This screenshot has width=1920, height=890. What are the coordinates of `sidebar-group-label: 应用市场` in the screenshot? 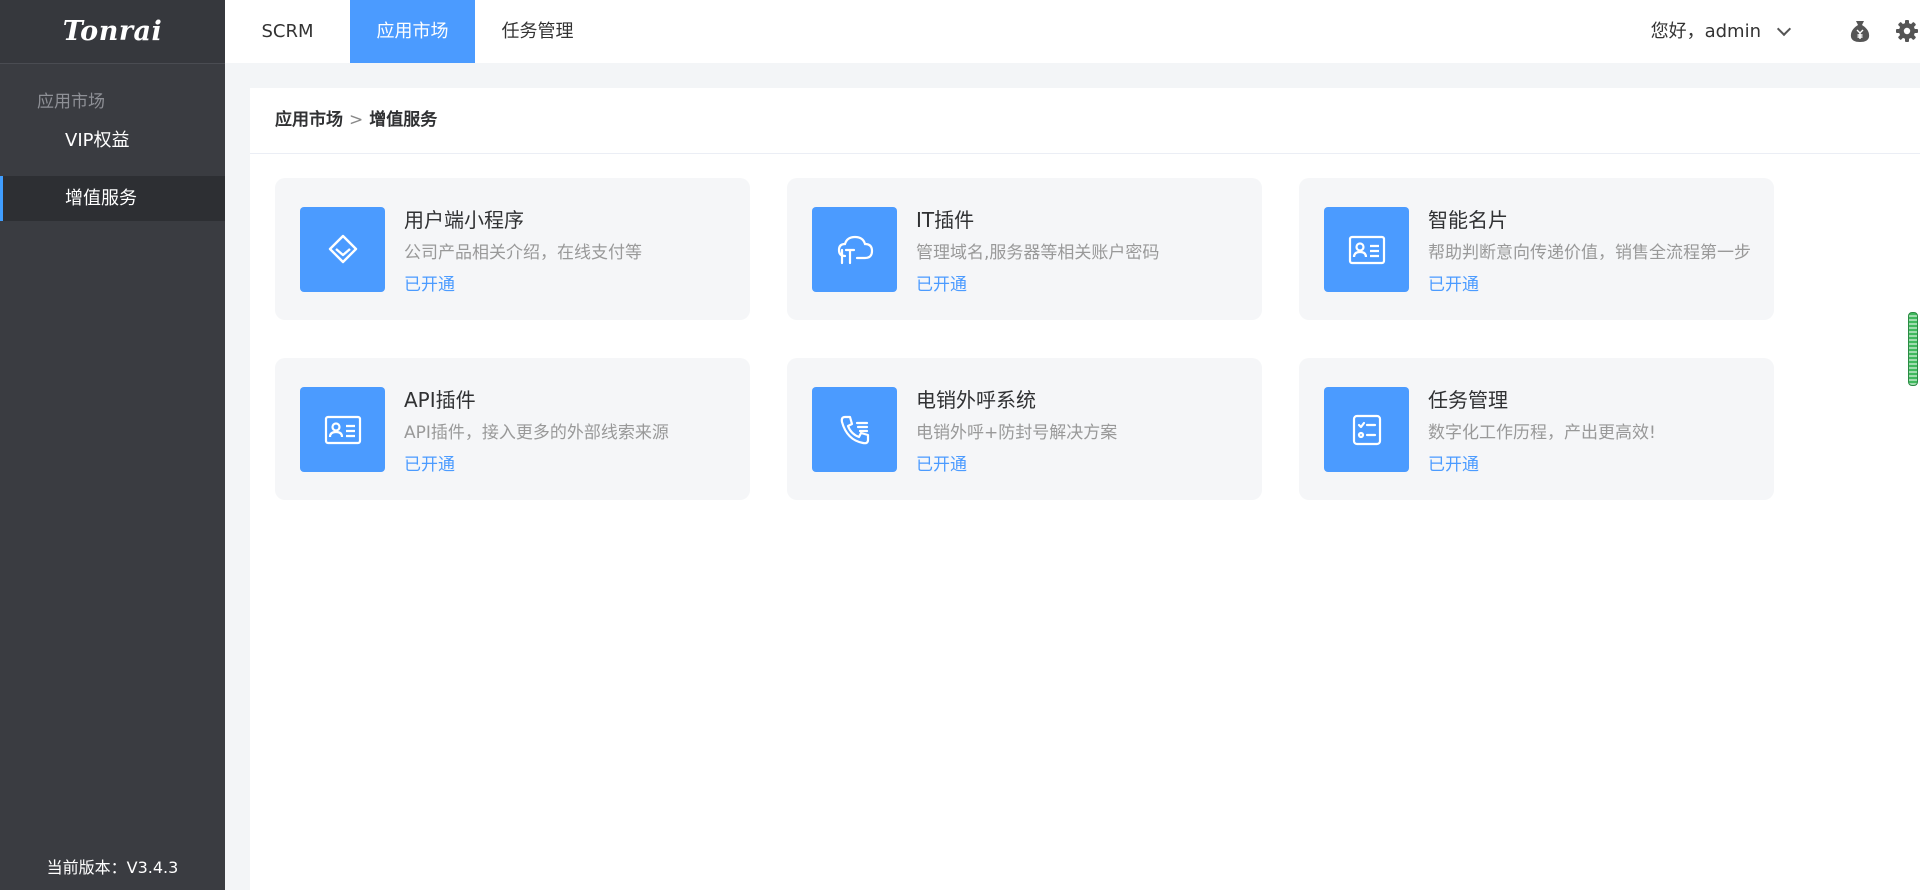 It's located at (71, 102).